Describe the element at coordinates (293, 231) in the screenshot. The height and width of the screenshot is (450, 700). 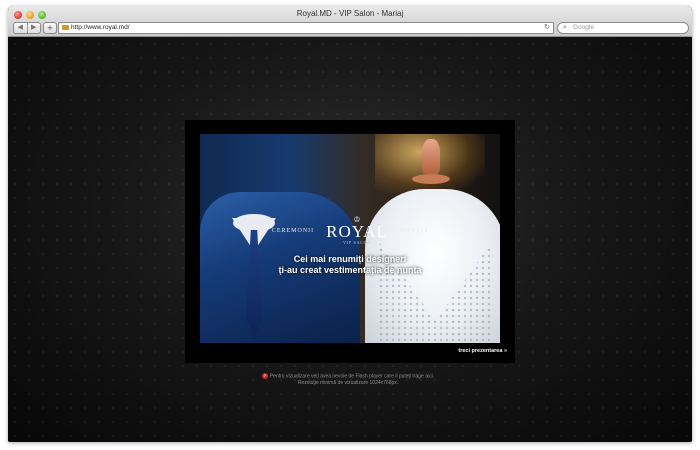
I see `ceremonii-link: CEREMONII` at that location.